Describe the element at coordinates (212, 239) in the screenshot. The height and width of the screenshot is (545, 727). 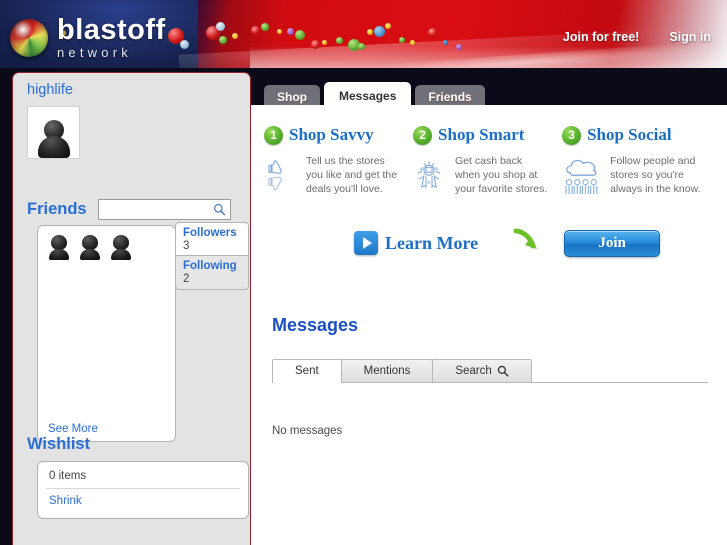
I see `followers-stat: Followers 3` at that location.